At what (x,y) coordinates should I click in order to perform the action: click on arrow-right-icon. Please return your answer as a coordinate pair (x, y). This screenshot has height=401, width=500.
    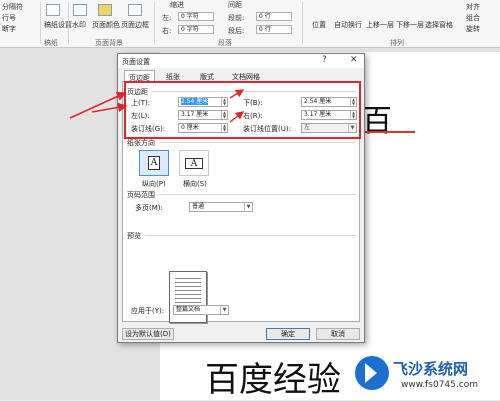
    Looking at the image, I should click on (237, 117).